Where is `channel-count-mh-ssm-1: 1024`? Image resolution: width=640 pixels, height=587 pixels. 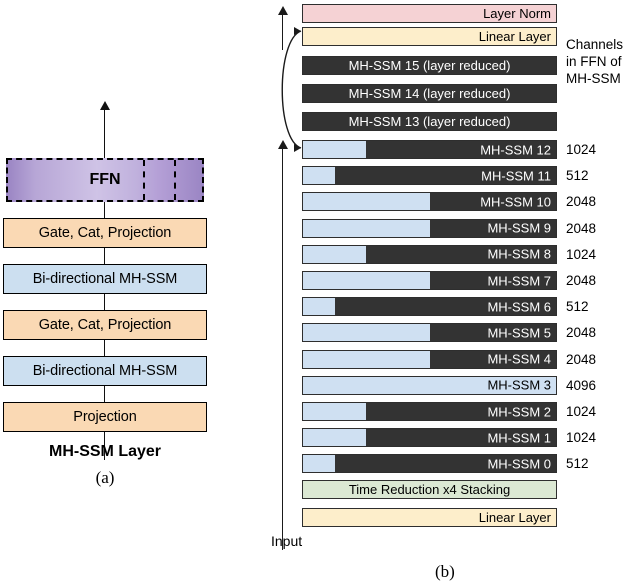 channel-count-mh-ssm-1: 1024 is located at coordinates (581, 438).